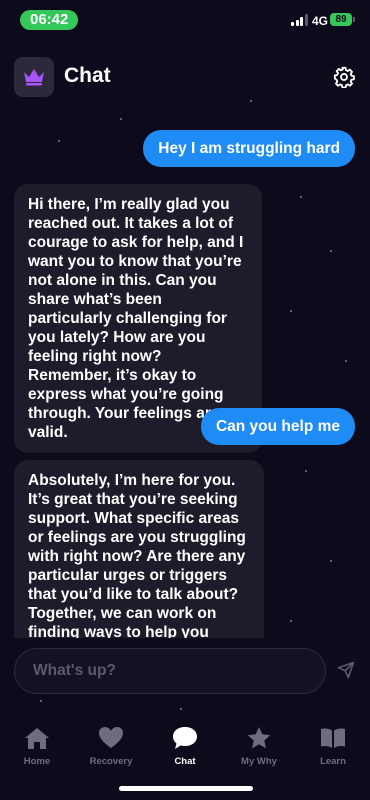 The height and width of the screenshot is (800, 370). What do you see at coordinates (185, 738) in the screenshot?
I see `chat-bubble-icon` at bounding box center [185, 738].